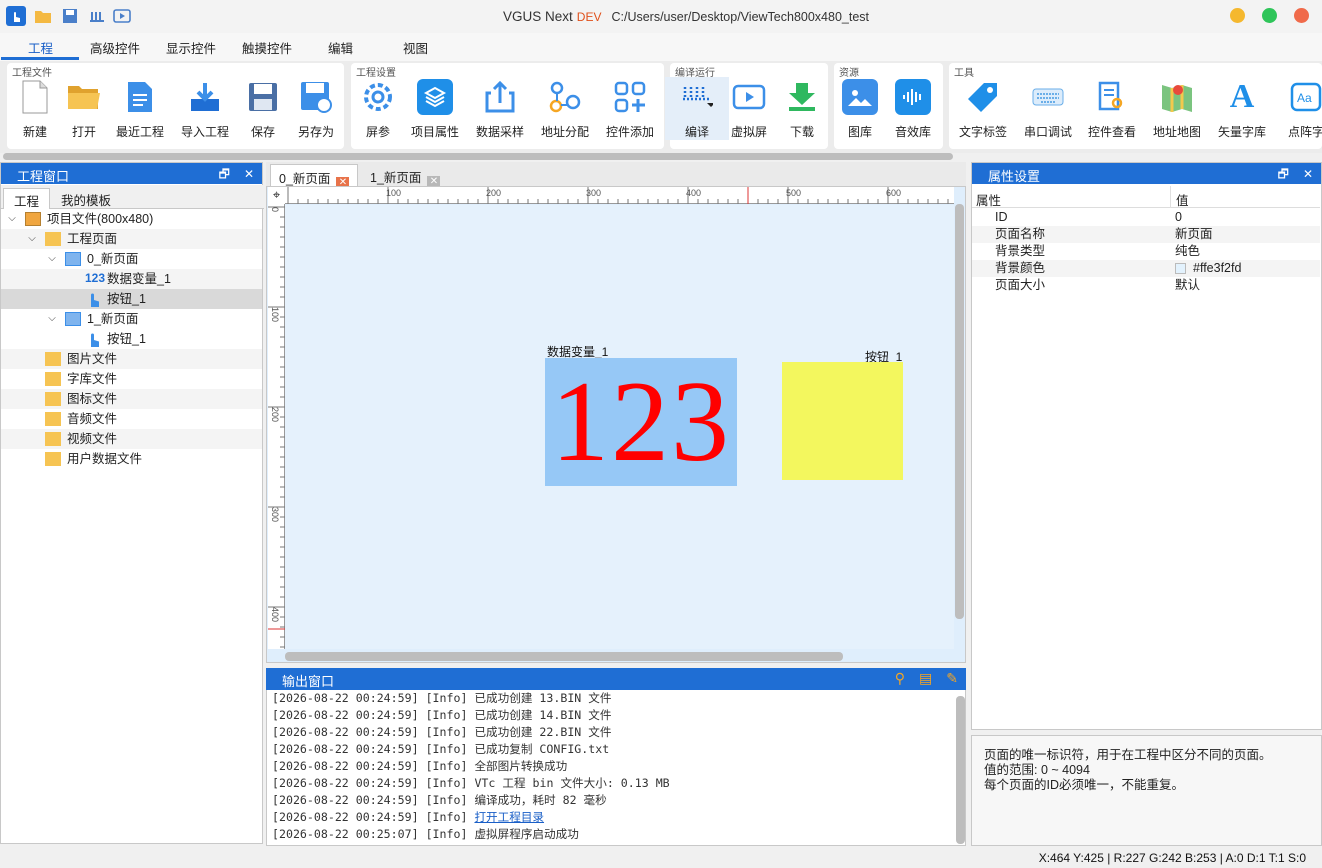 This screenshot has width=1322, height=868. Describe the element at coordinates (131, 299) in the screenshot. I see `tree-item-button-1: 按钮_1` at that location.